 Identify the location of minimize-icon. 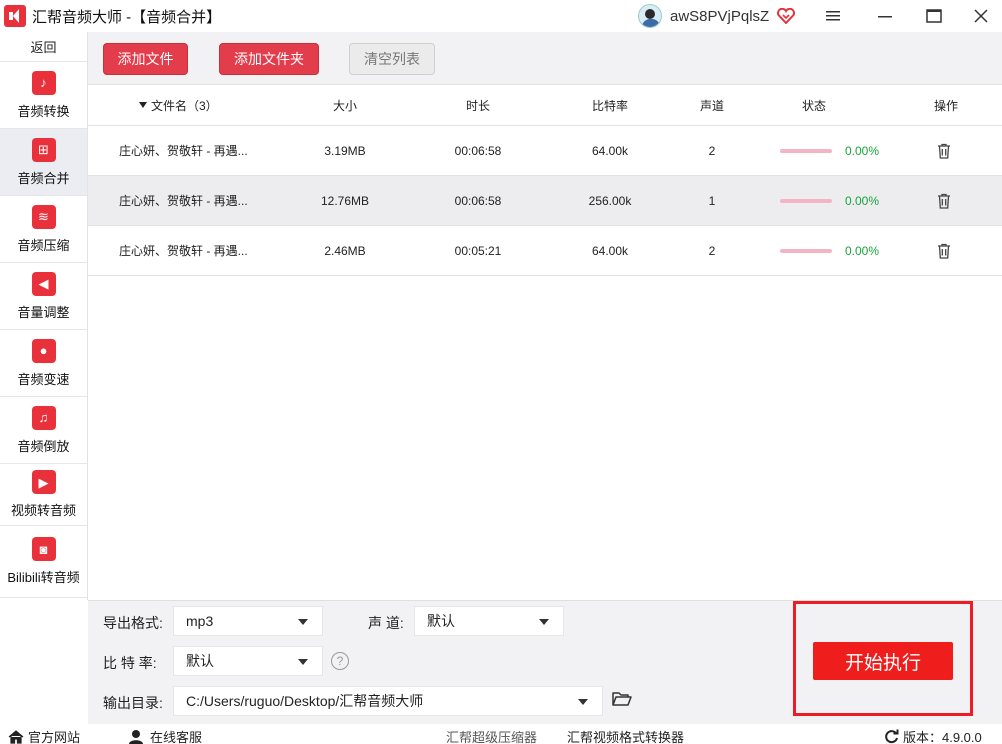
(885, 16).